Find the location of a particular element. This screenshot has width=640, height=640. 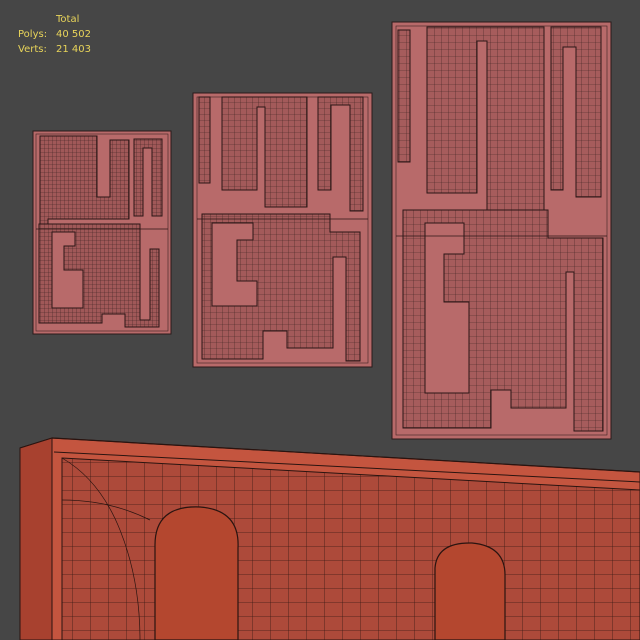

polys-label: Polys: is located at coordinates (33, 34).